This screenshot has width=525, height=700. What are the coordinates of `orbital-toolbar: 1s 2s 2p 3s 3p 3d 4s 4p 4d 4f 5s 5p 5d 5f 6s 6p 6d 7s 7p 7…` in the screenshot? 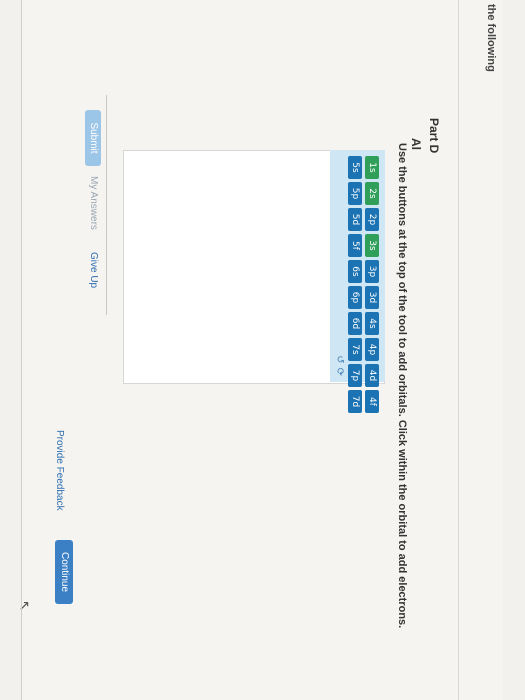 It's located at (357, 281).